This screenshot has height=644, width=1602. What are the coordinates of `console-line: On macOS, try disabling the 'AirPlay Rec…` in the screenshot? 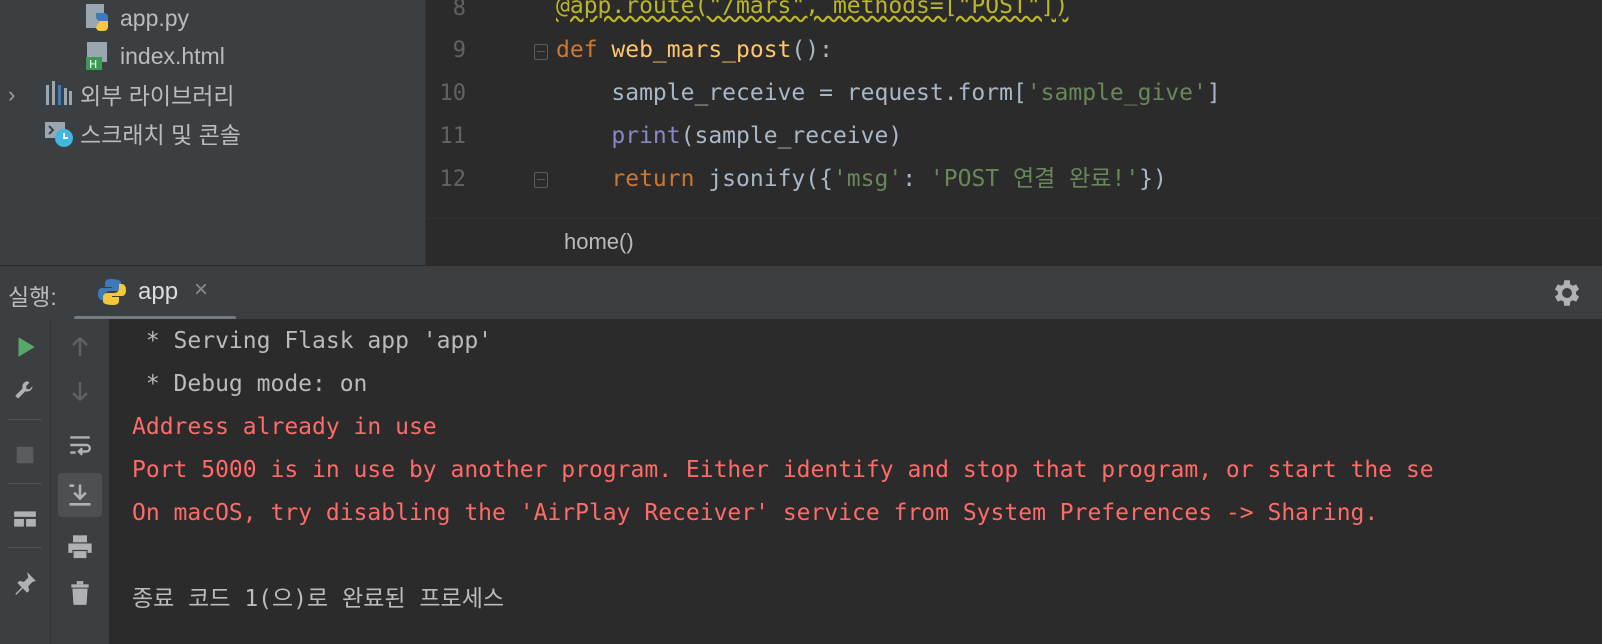 It's located at (755, 513).